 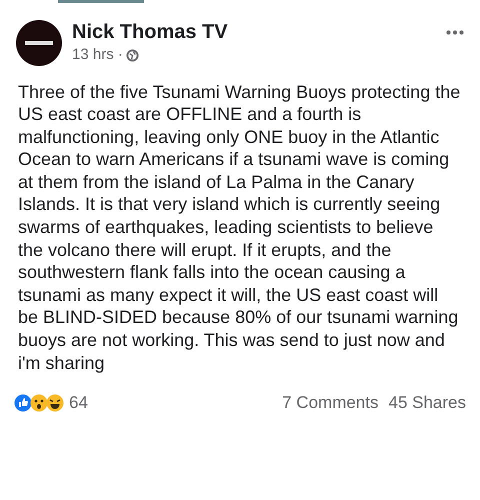 I want to click on wow-emoji-icon, so click(x=39, y=403).